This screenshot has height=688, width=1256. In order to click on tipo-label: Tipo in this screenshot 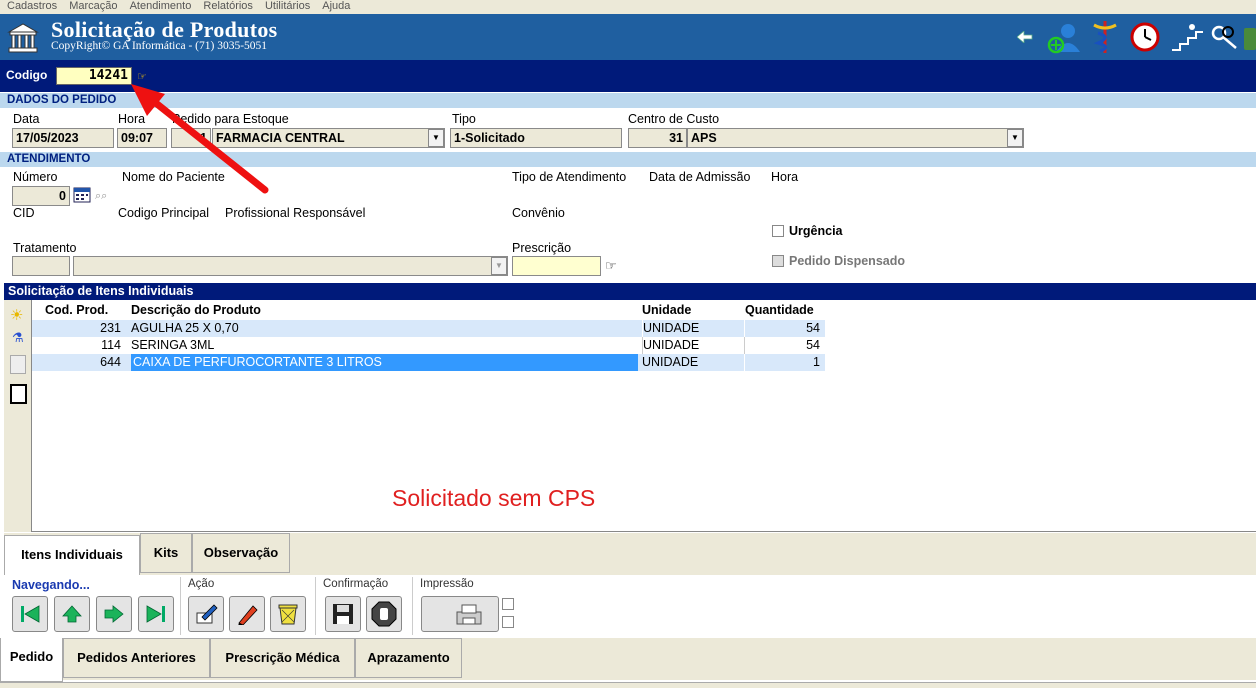, I will do `click(464, 119)`.